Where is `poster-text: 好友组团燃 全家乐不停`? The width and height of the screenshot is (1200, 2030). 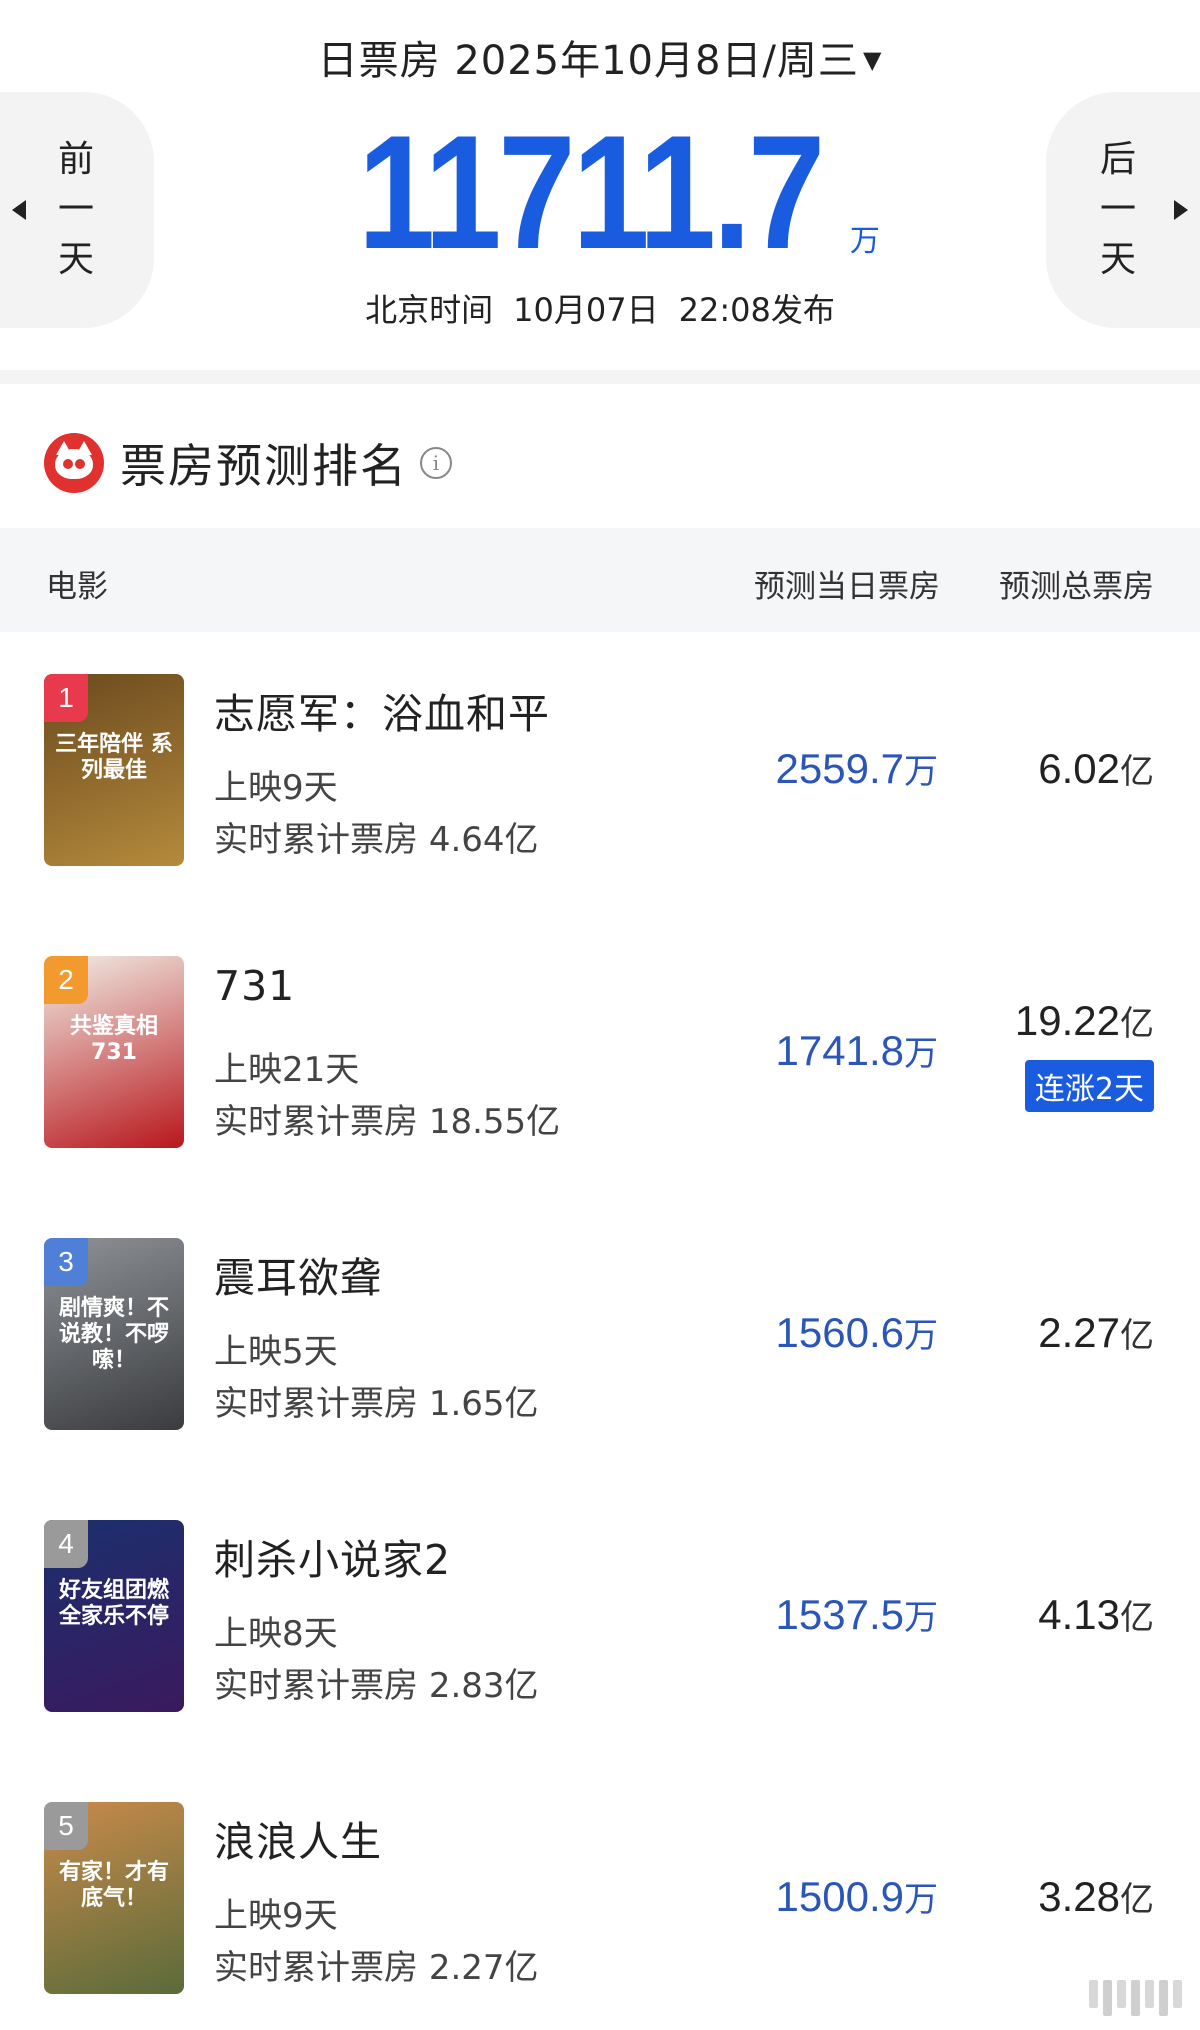 poster-text: 好友组团燃 全家乐不停 is located at coordinates (113, 1603).